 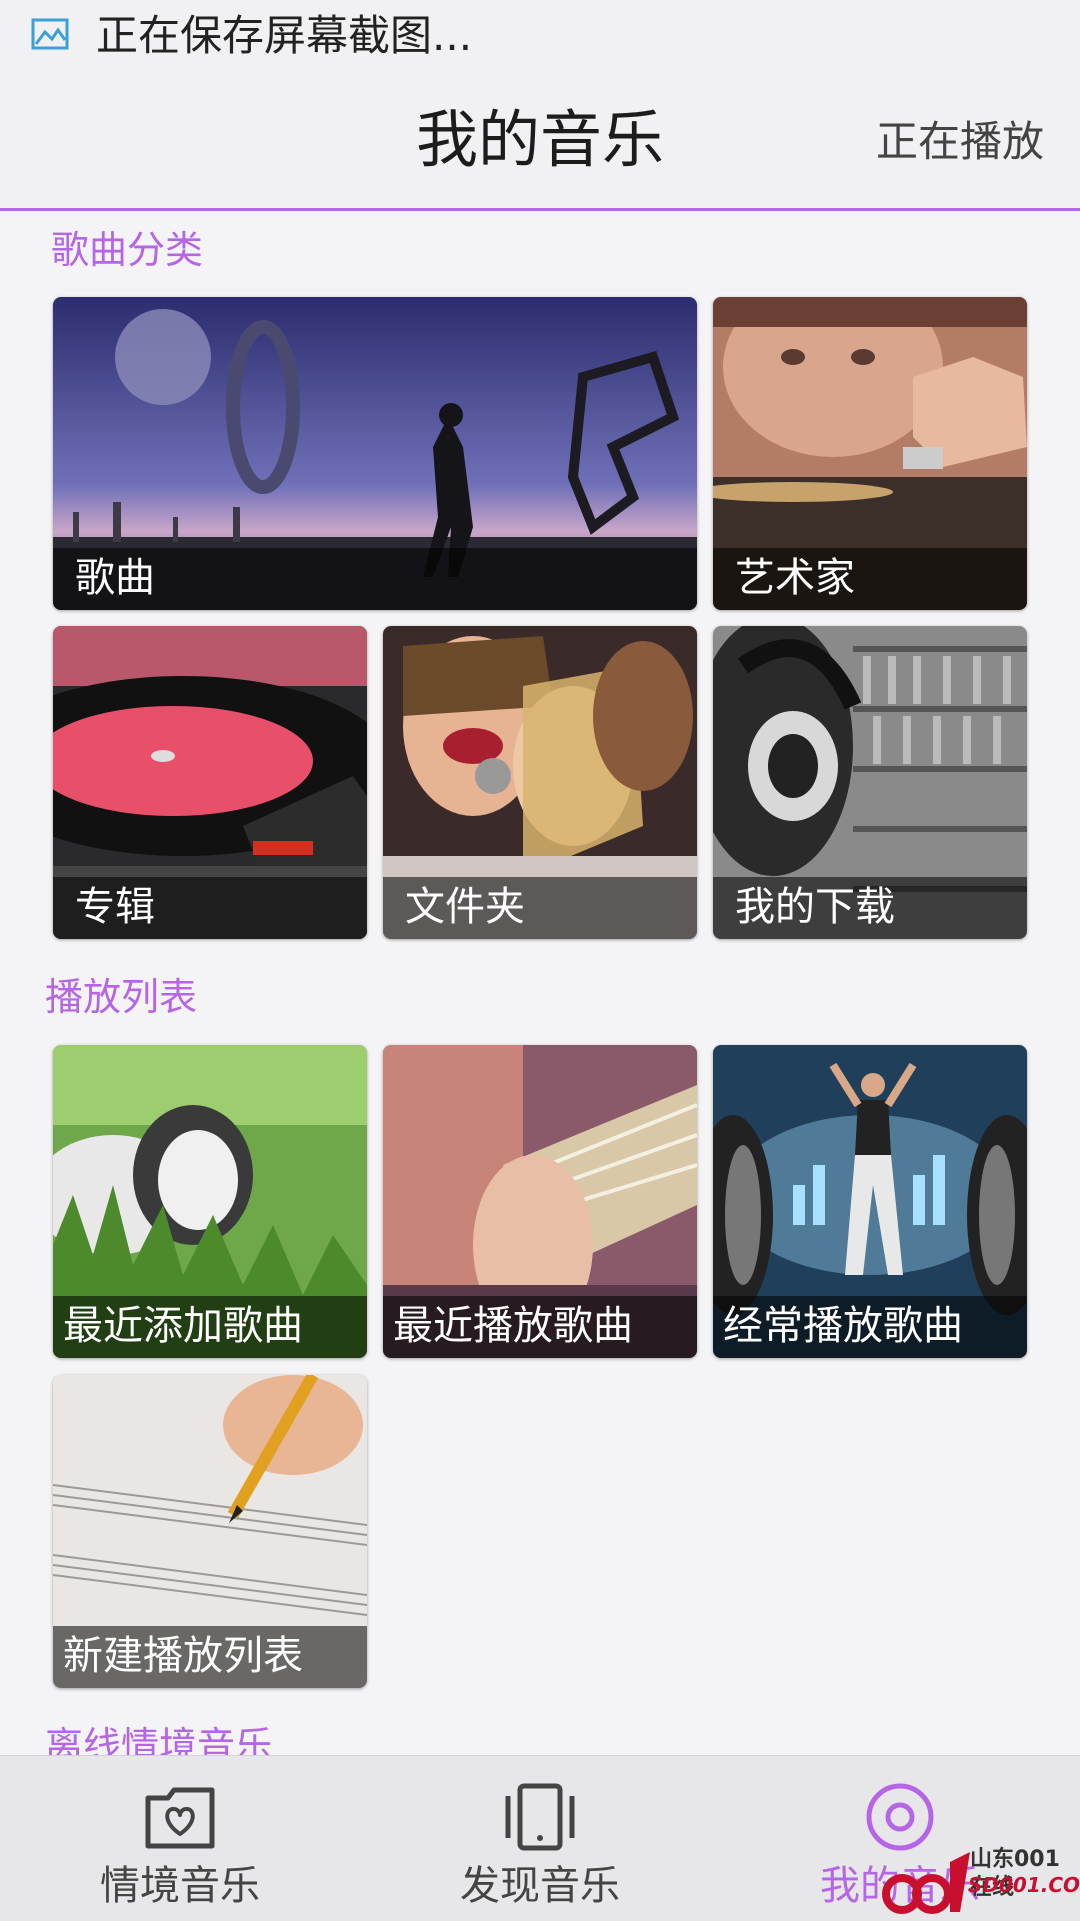 What do you see at coordinates (159, 1739) in the screenshot?
I see `section-title-offline: 离线情境音乐` at bounding box center [159, 1739].